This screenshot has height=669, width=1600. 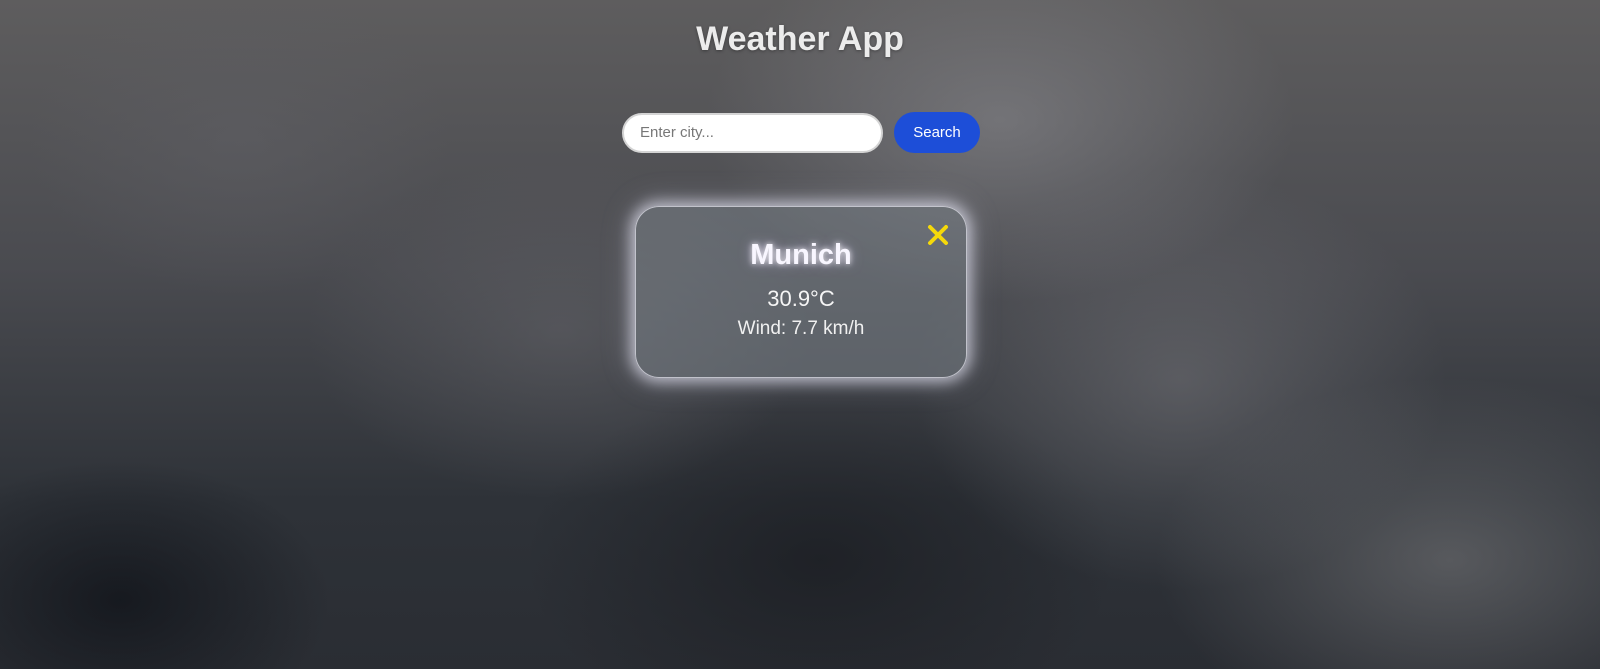 What do you see at coordinates (938, 235) in the screenshot?
I see `close-icon` at bounding box center [938, 235].